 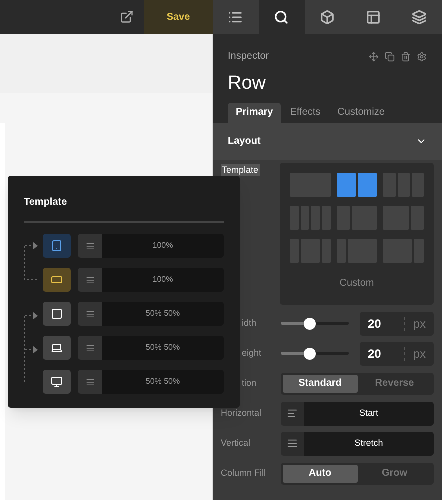 I want to click on monitor-icon, so click(x=57, y=382).